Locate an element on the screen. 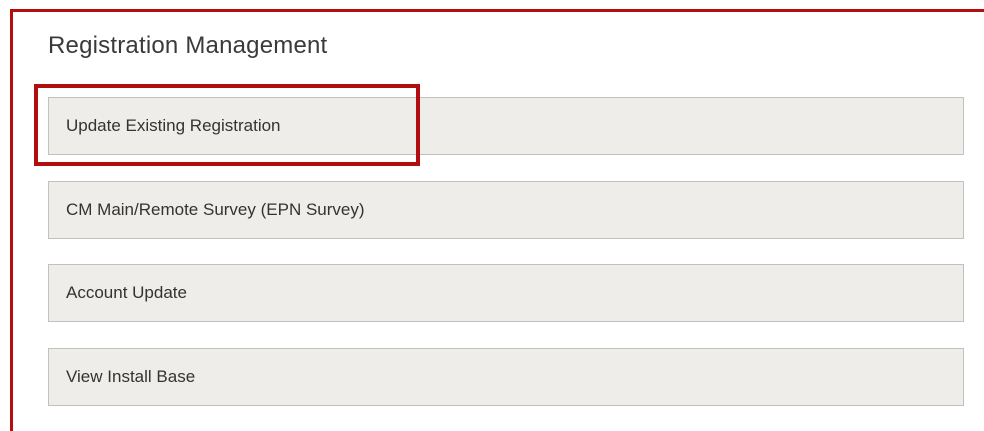  option-label: View Install Base is located at coordinates (131, 376).